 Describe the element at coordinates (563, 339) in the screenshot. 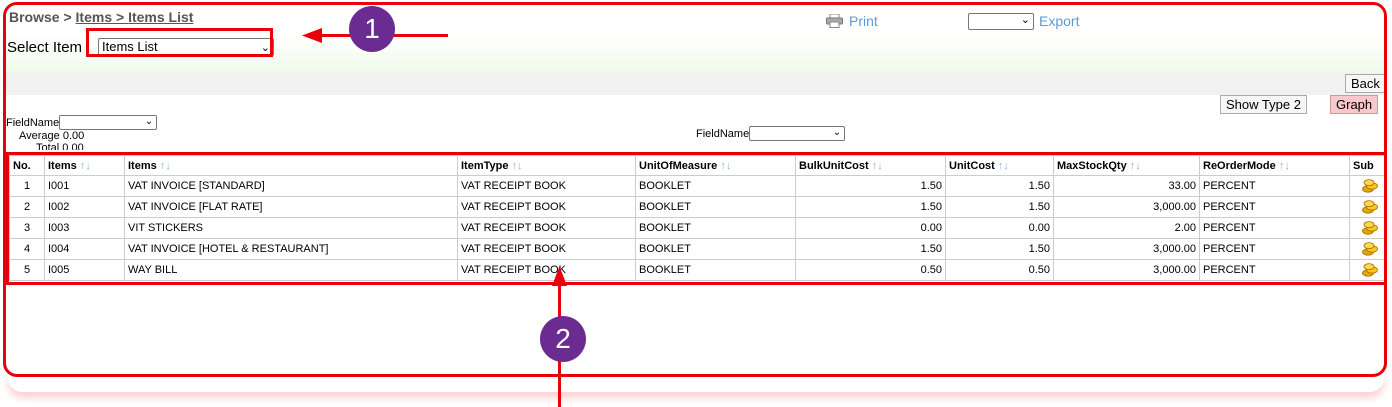

I see `annotation-marker-2: 2` at that location.